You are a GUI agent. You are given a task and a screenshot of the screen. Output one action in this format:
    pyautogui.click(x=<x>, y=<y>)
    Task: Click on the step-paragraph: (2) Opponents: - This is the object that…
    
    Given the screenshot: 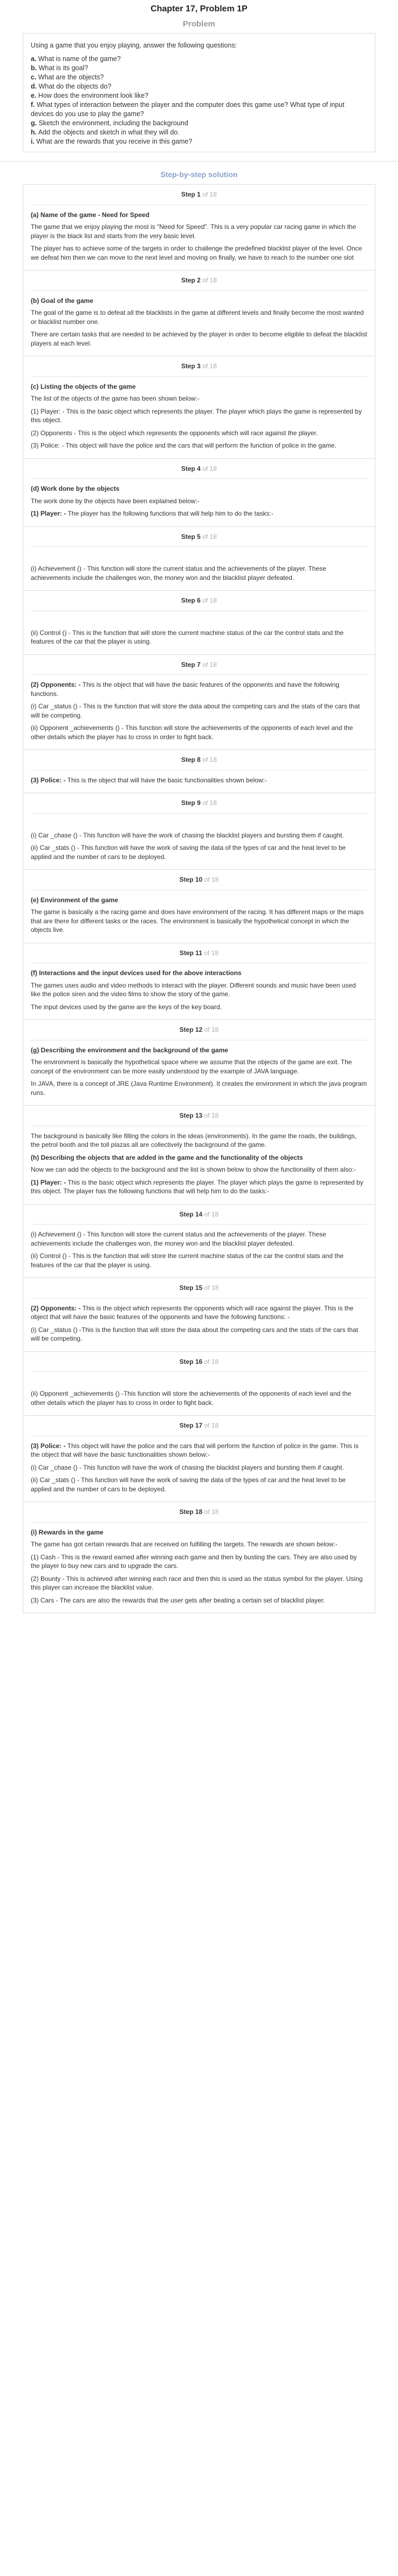 What is the action you would take?
    pyautogui.click(x=199, y=689)
    